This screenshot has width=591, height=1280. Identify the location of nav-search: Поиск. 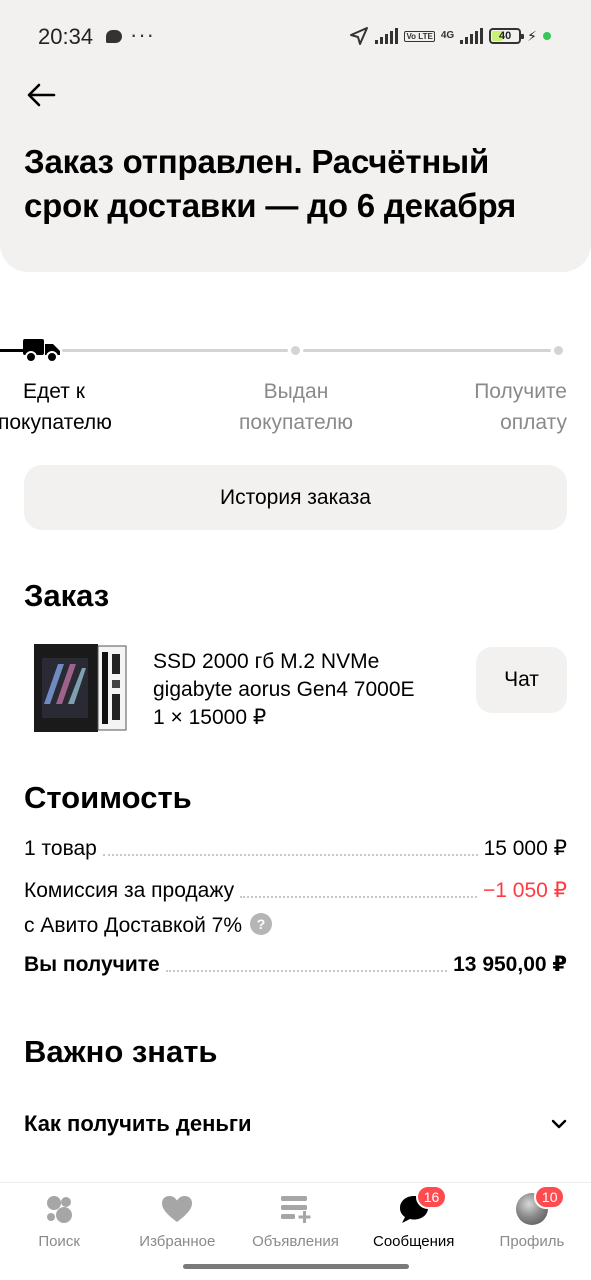
(59, 1220).